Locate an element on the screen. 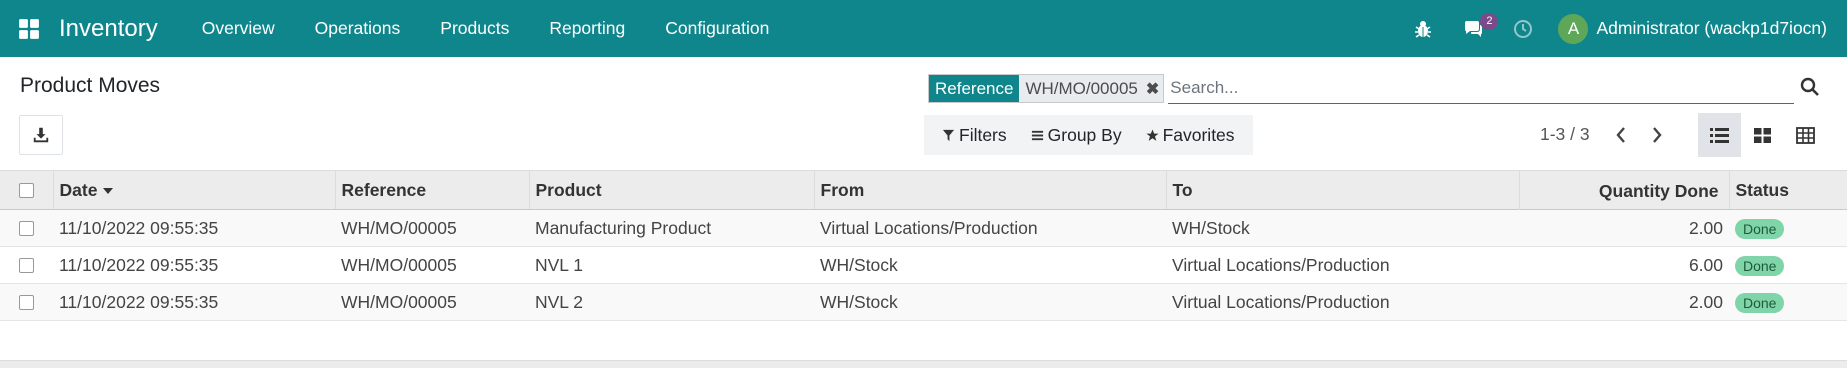  search-button is located at coordinates (1811, 88).